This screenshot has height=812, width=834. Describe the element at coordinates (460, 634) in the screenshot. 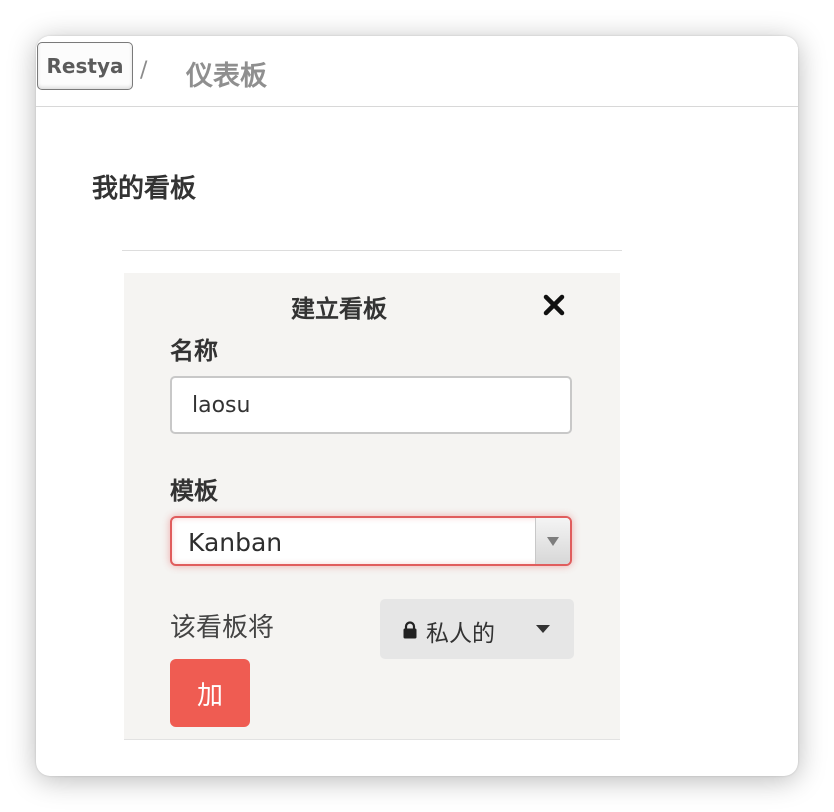

I see `visibility-value: 私人的` at that location.